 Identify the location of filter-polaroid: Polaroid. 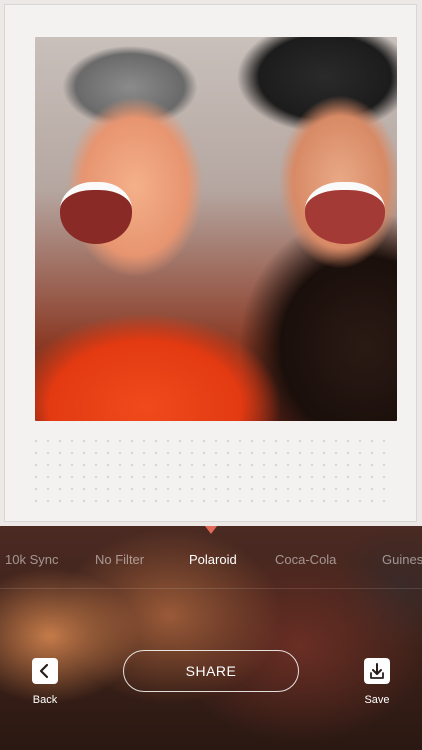
(213, 559).